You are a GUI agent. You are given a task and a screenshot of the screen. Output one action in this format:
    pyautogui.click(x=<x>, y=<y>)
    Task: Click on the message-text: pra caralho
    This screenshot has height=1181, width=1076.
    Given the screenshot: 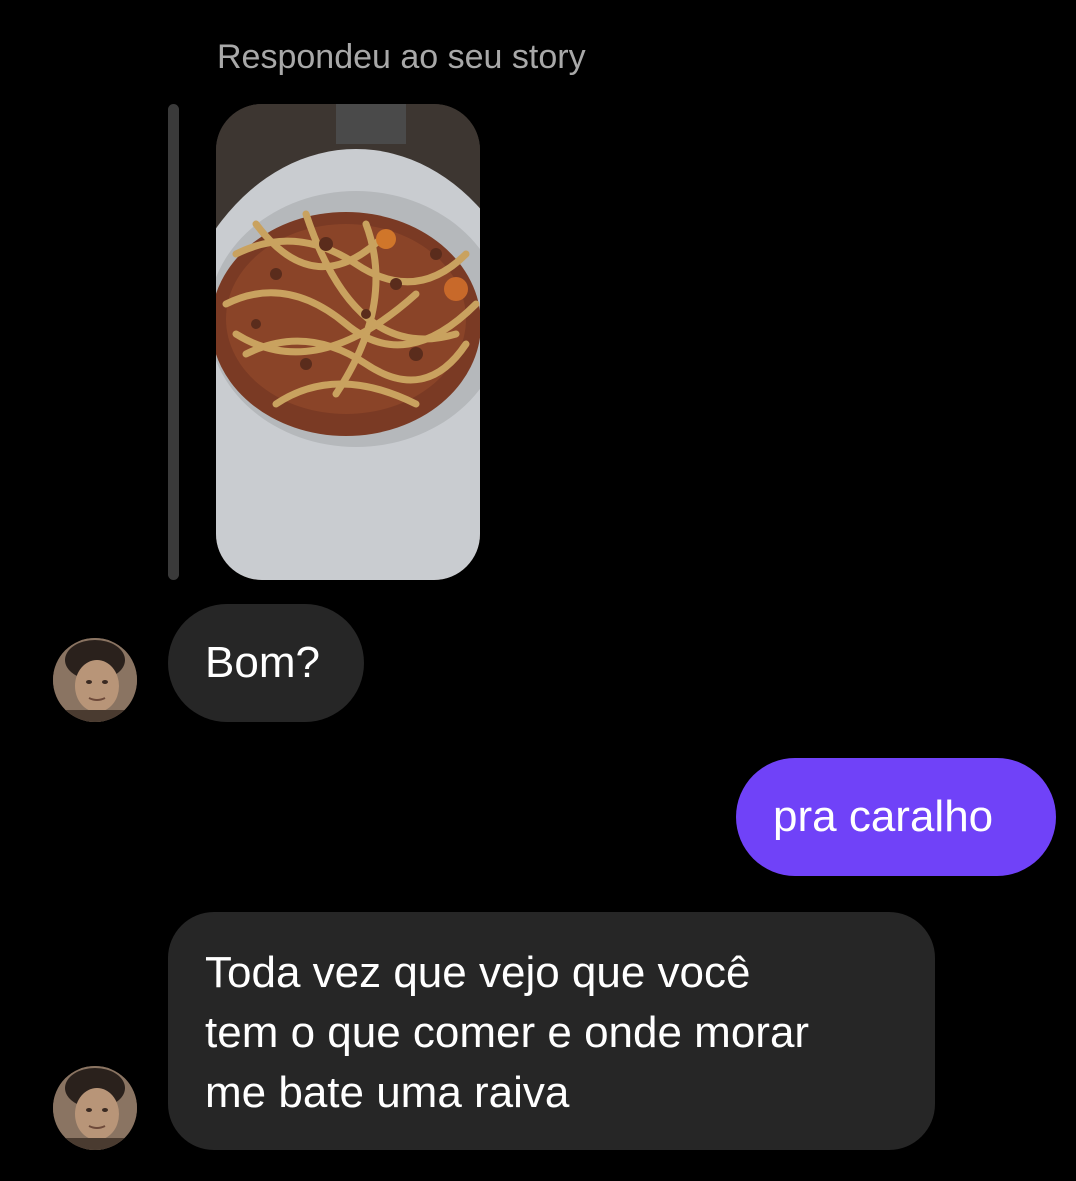 What is the action you would take?
    pyautogui.click(x=883, y=816)
    